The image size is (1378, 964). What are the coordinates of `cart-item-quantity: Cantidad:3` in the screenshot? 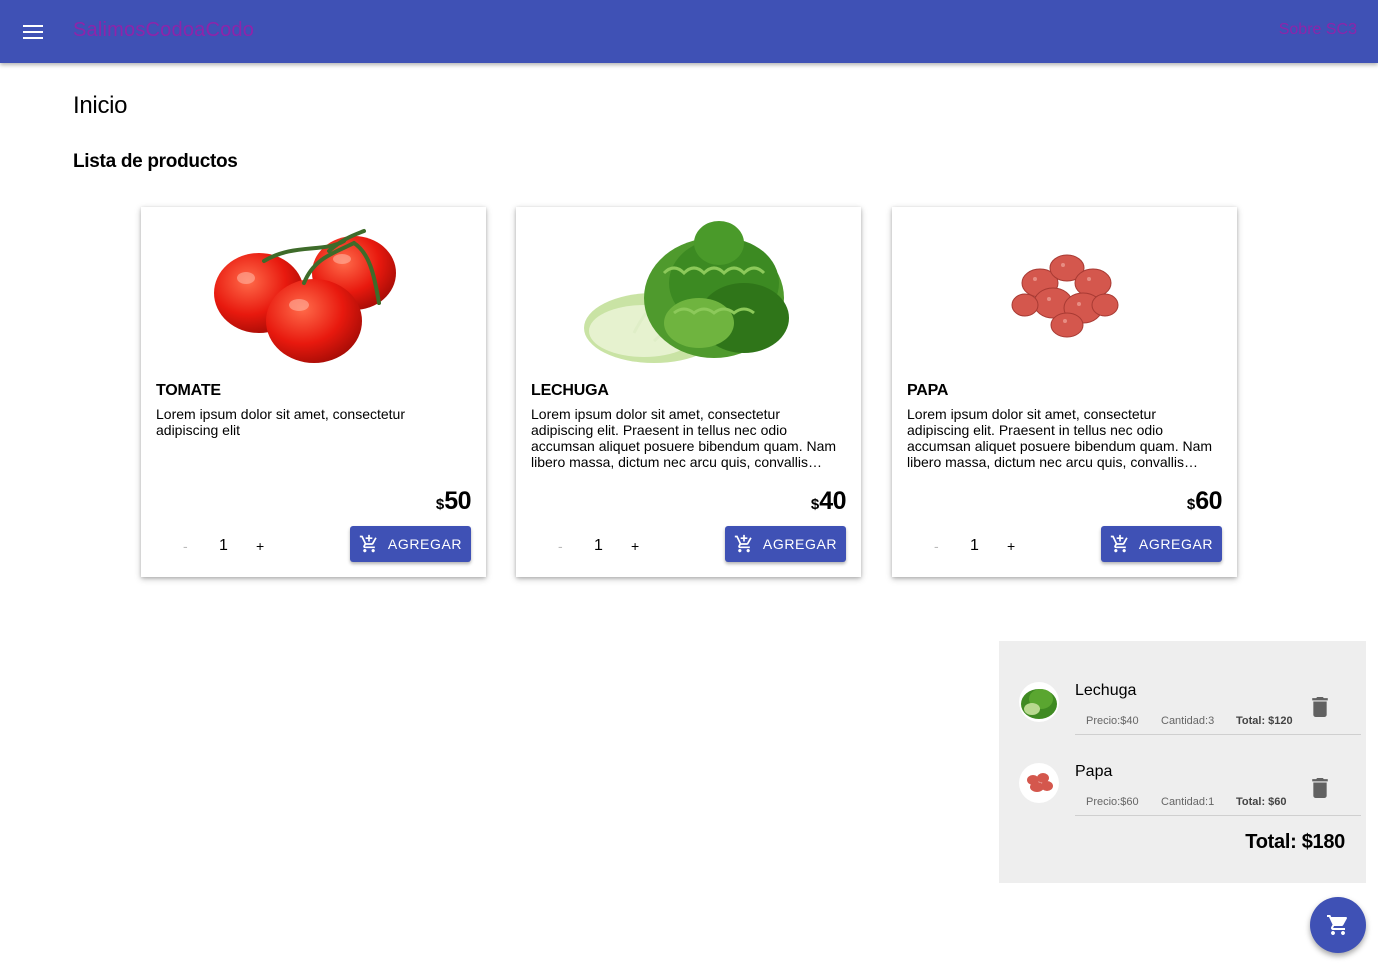 It's located at (1188, 721).